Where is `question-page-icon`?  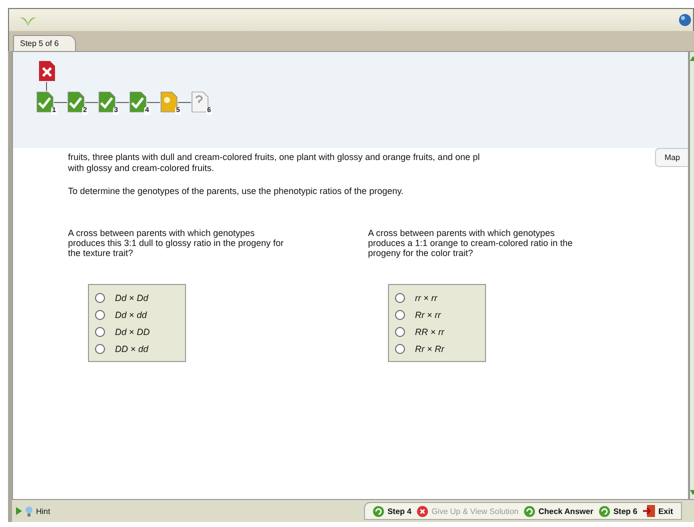
question-page-icon is located at coordinates (200, 102).